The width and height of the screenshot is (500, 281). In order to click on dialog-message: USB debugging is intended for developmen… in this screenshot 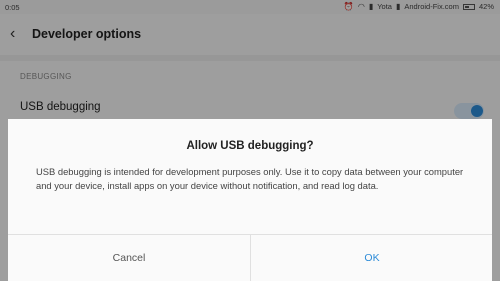, I will do `click(250, 178)`.